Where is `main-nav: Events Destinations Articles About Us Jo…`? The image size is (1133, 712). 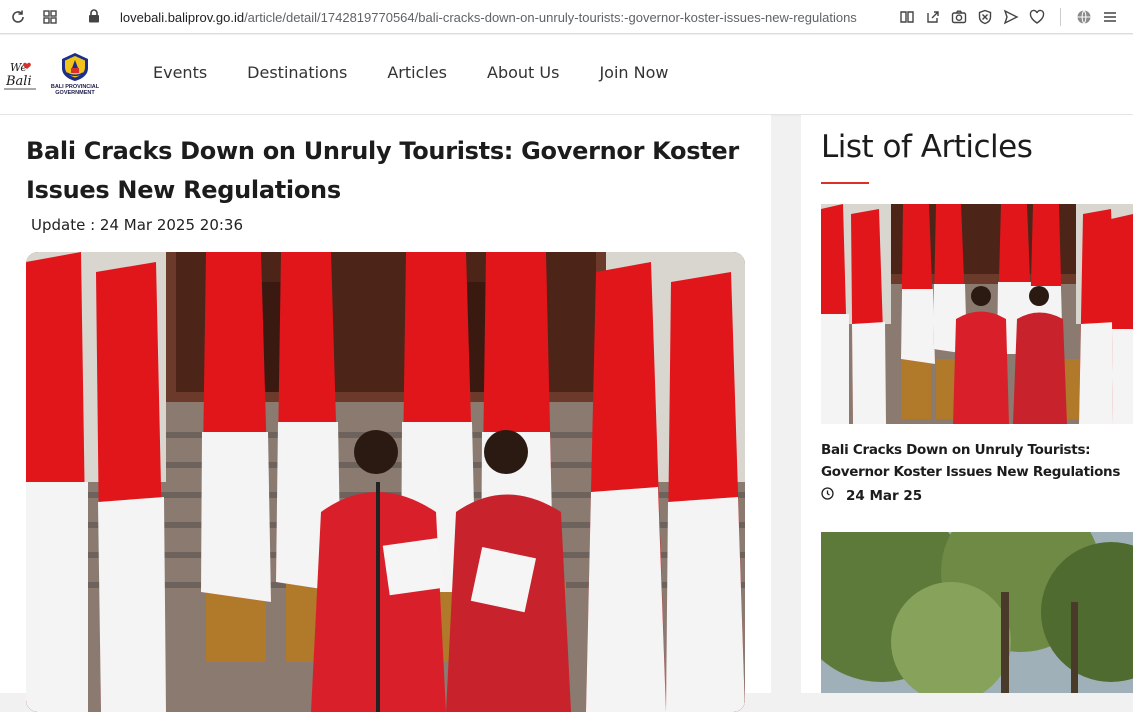 main-nav: Events Destinations Articles About Us Jo… is located at coordinates (410, 72).